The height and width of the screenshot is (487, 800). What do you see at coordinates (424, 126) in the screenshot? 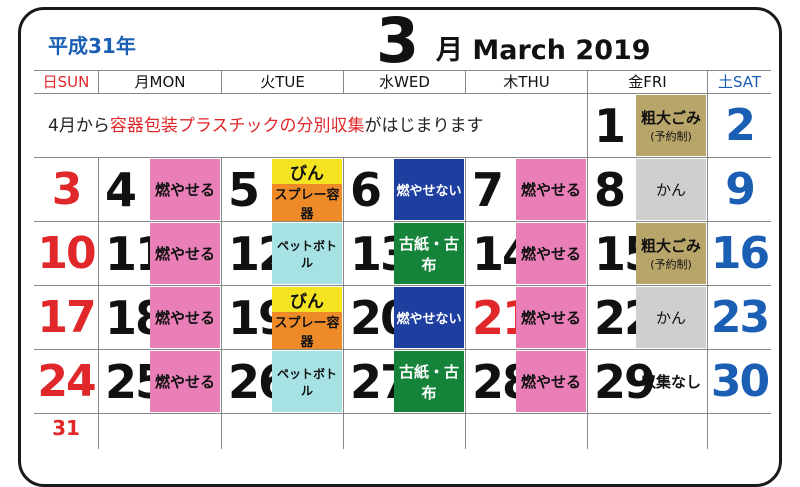
I see `notice-suffix: がはじまります` at bounding box center [424, 126].